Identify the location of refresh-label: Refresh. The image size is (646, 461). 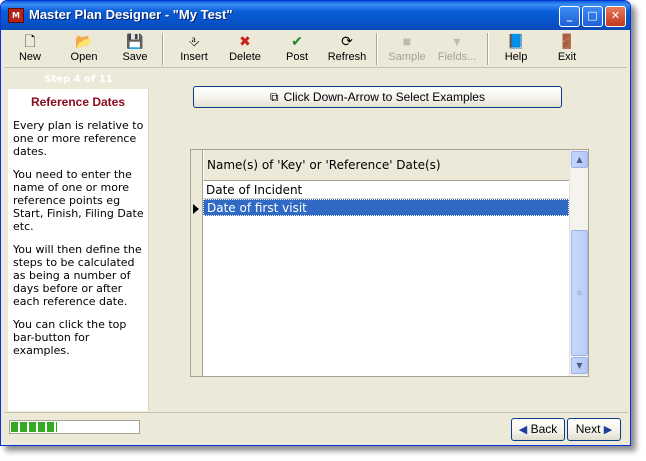
(347, 57).